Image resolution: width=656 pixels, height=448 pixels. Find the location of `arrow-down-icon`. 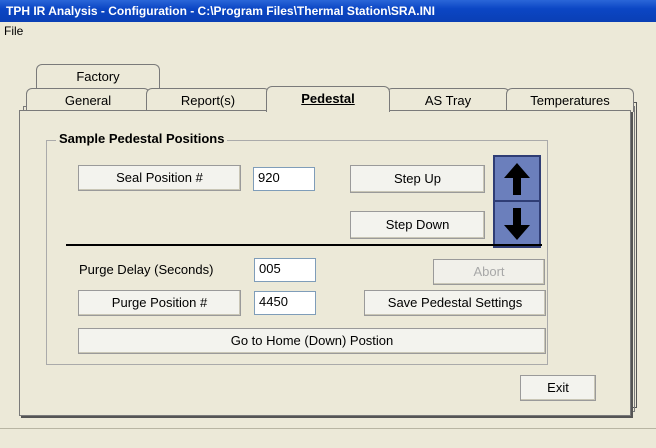

arrow-down-icon is located at coordinates (517, 224).